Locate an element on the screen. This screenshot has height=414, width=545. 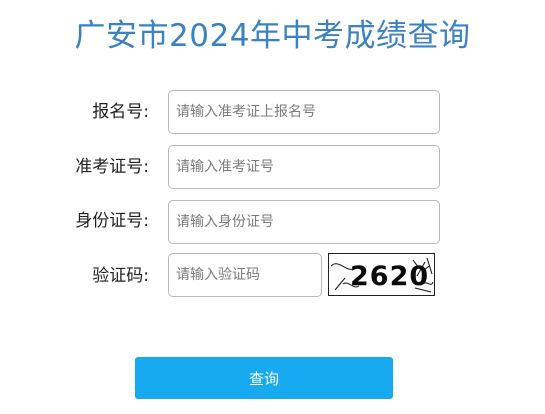
query-button: 查询 is located at coordinates (264, 378).